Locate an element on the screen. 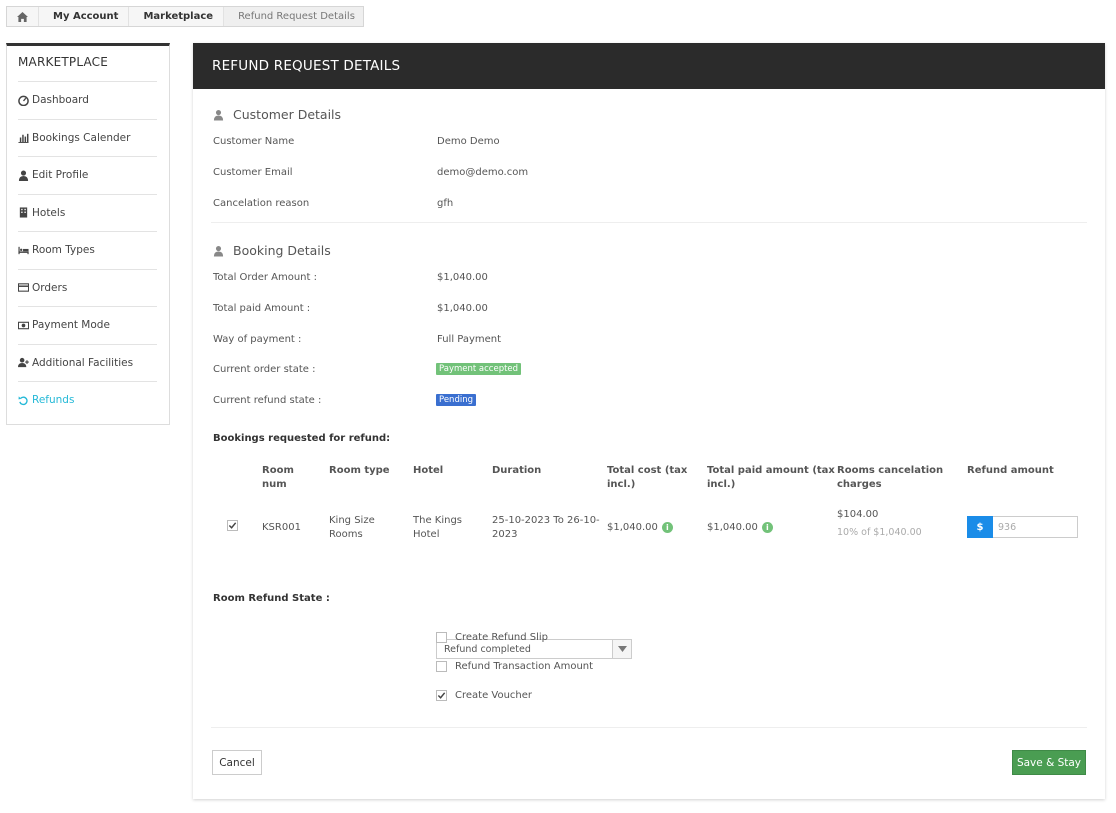  th-refund-amount: Refund amount is located at coordinates (1010, 470).